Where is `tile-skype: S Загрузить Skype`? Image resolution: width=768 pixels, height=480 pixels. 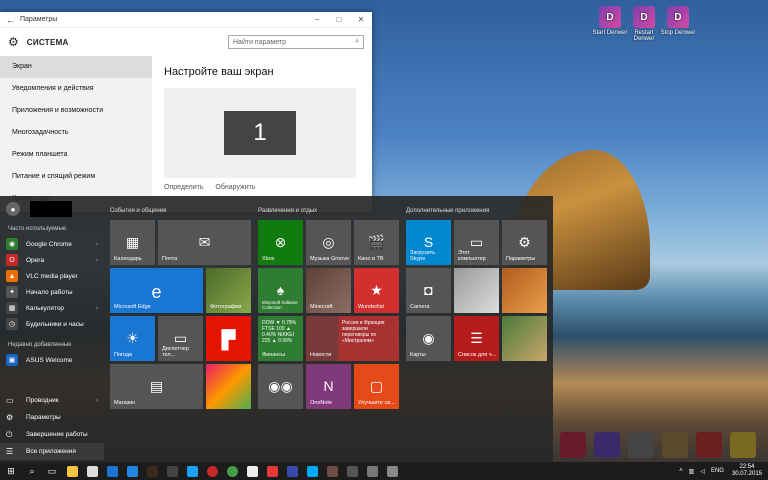 tile-skype: S Загрузить Skype is located at coordinates (428, 242).